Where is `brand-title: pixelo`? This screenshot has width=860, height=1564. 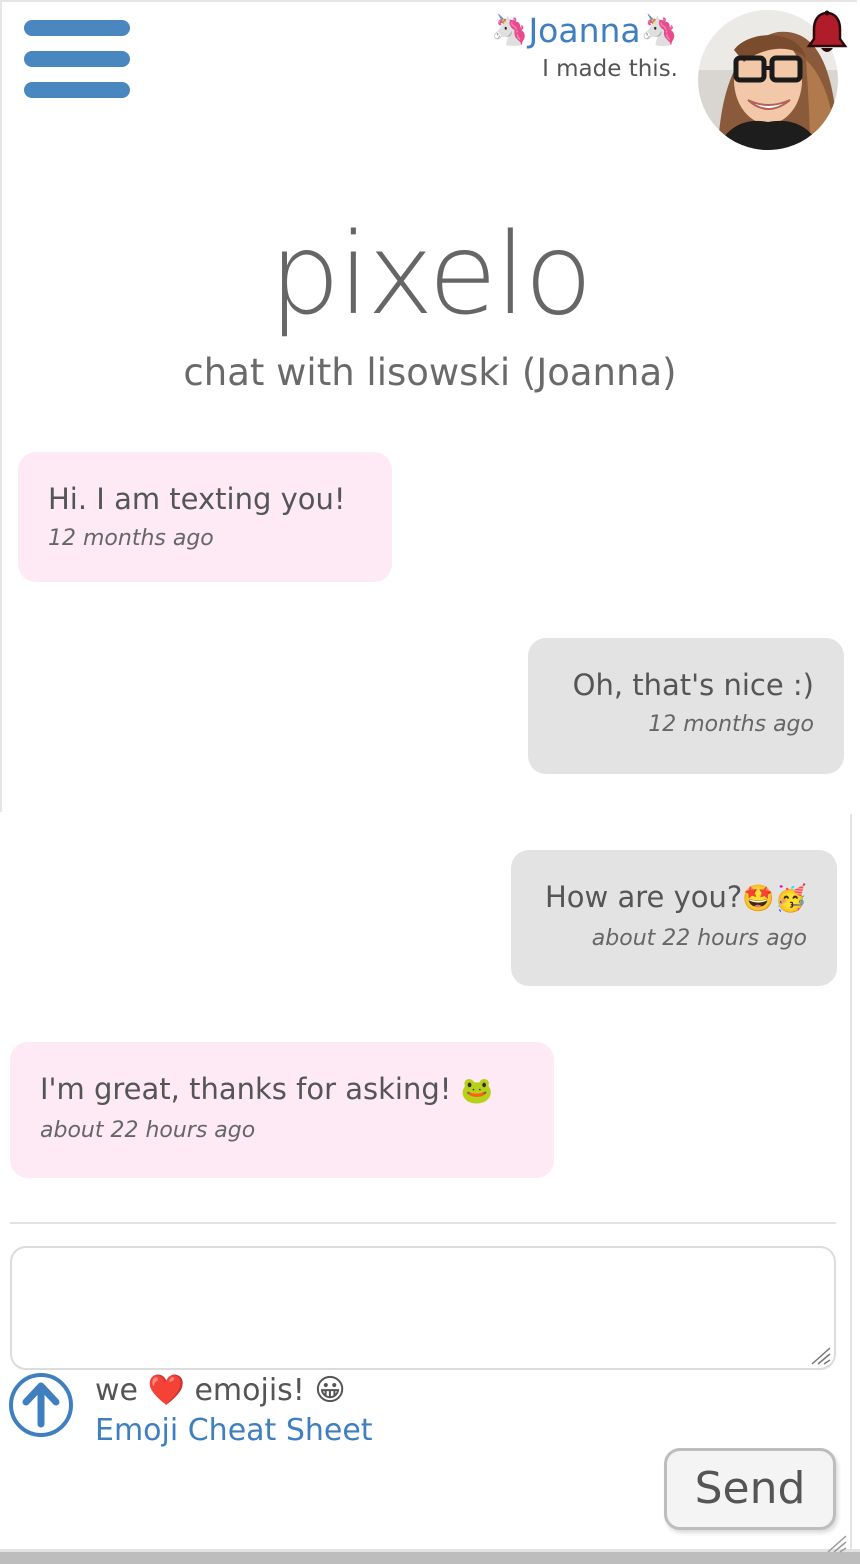 brand-title: pixelo is located at coordinates (431, 275).